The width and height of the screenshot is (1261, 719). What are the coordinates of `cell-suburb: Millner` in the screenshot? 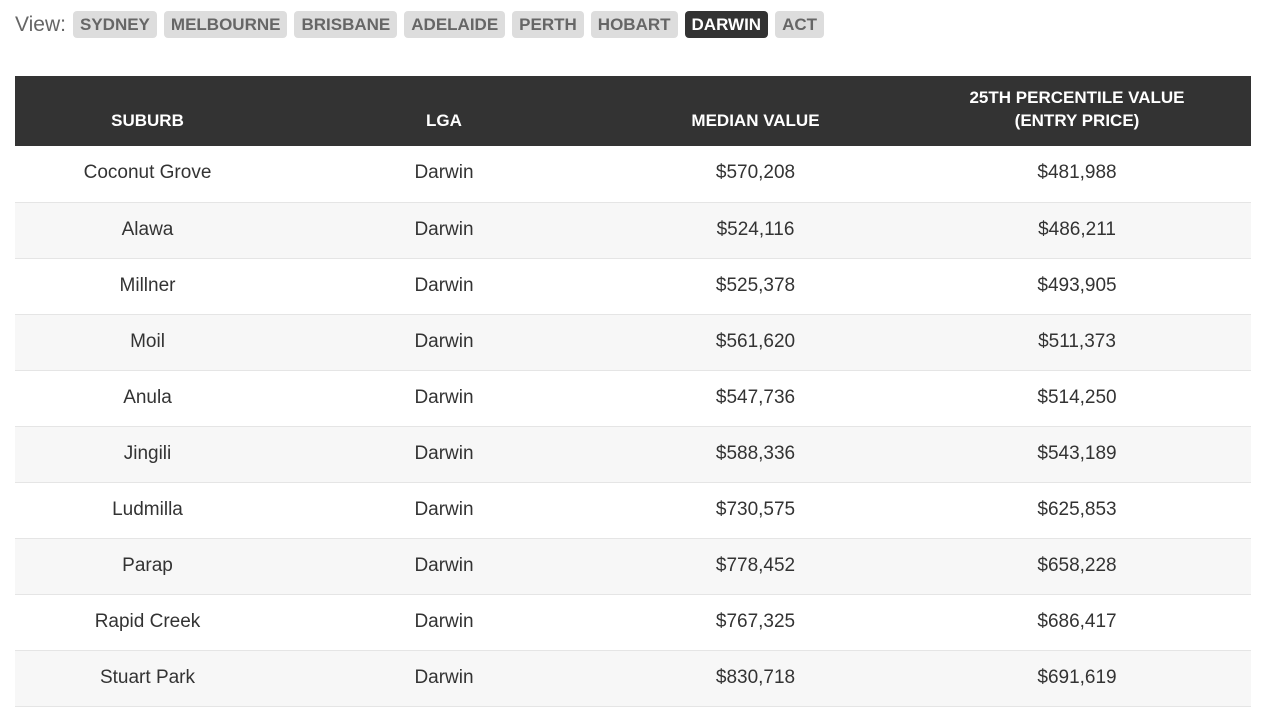 It's located at (147, 285).